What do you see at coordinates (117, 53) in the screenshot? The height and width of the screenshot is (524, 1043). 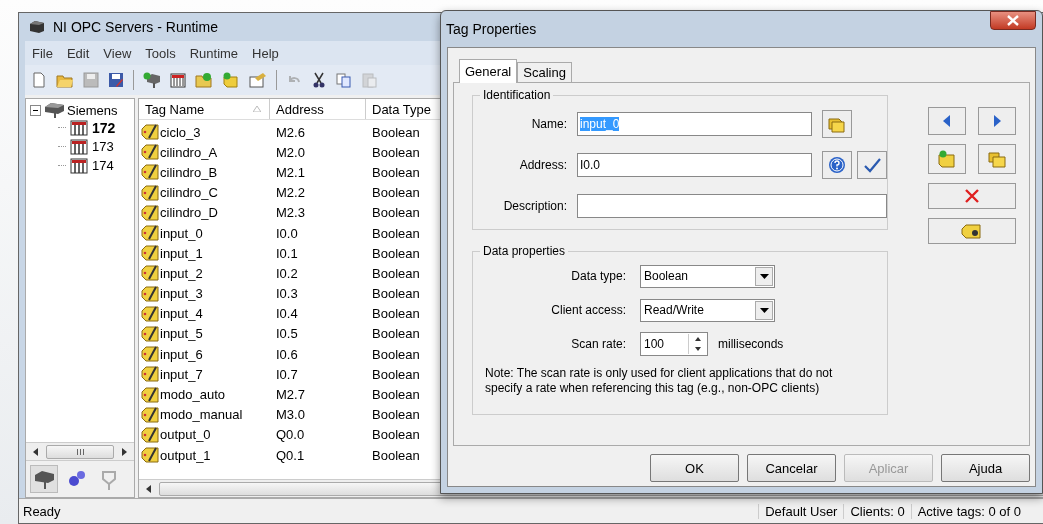 I see `menu-item: View` at bounding box center [117, 53].